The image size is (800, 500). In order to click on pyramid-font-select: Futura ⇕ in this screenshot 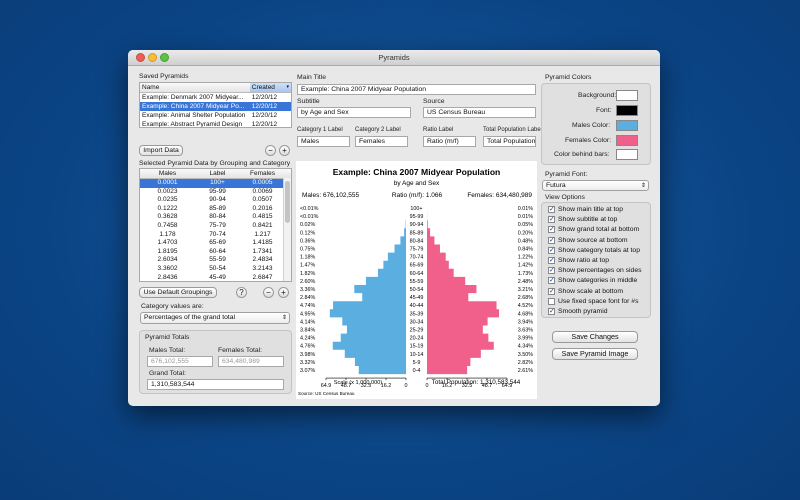, I will do `click(595, 185)`.